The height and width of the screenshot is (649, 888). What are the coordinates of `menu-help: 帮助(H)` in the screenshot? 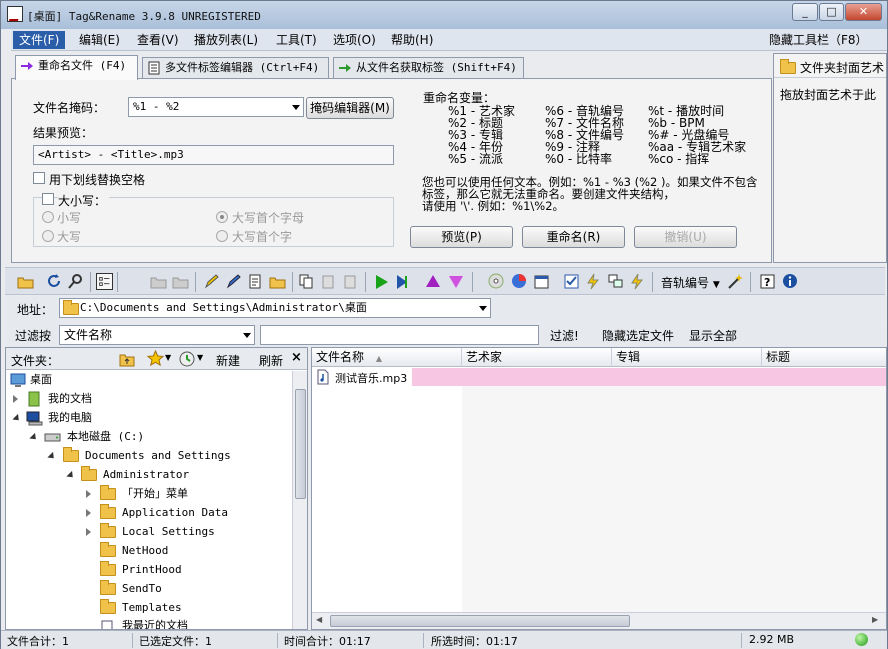 It's located at (412, 40).